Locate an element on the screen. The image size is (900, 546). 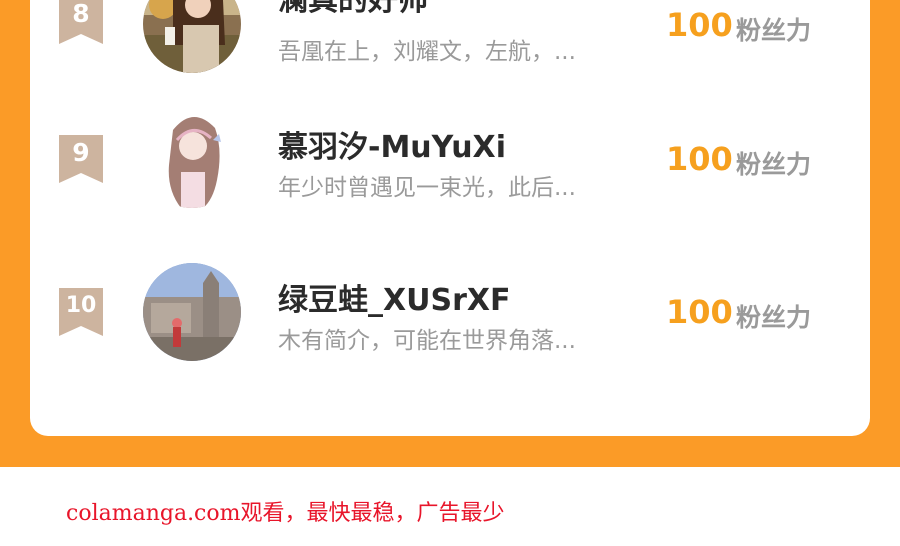
rank-badge-icon: 10 is located at coordinates (81, 312).